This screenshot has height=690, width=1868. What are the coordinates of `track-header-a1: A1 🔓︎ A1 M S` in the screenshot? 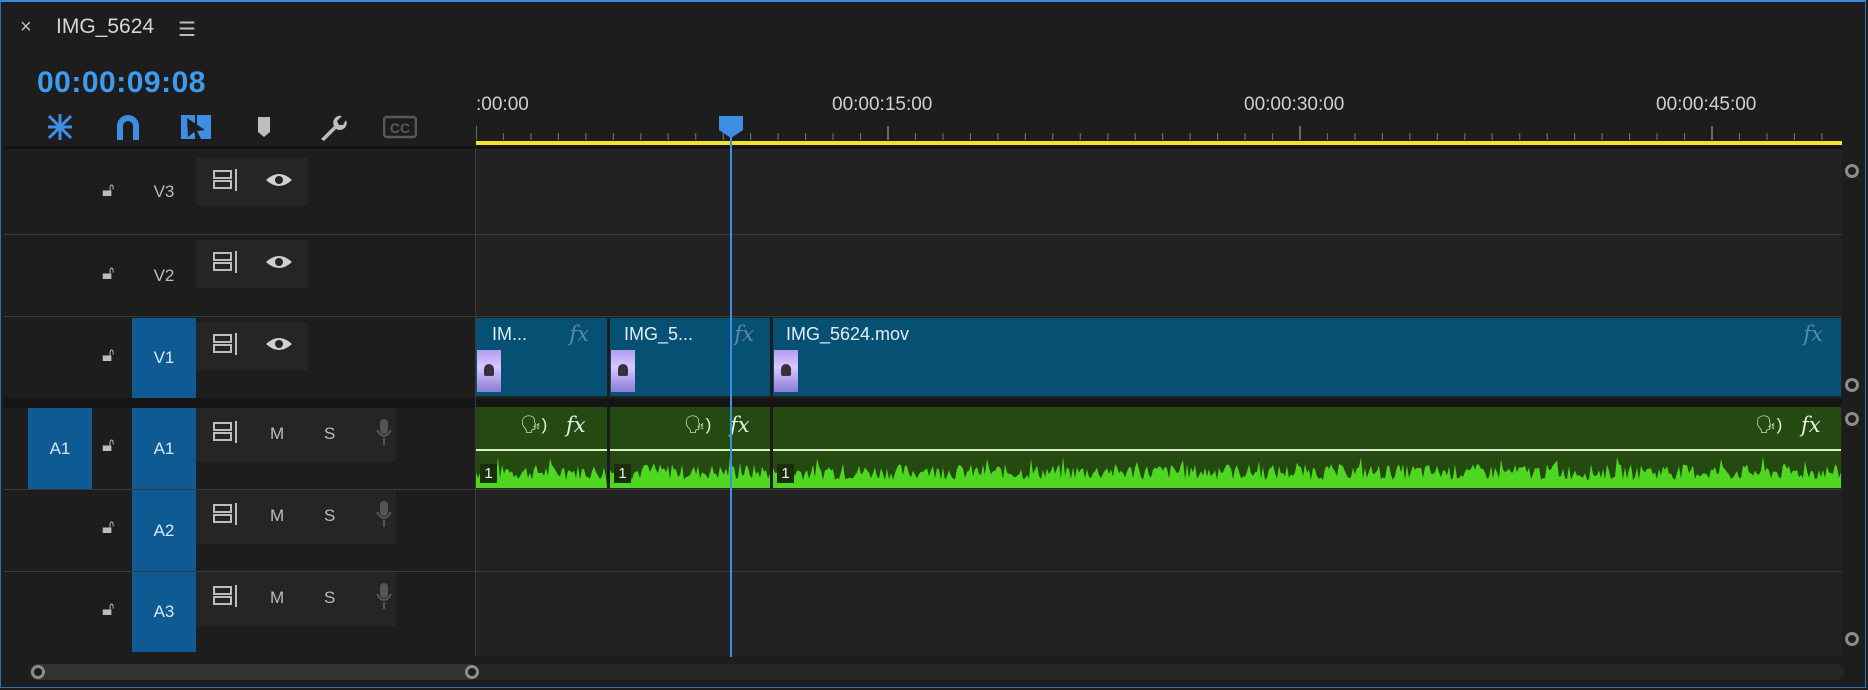 It's located at (240, 448).